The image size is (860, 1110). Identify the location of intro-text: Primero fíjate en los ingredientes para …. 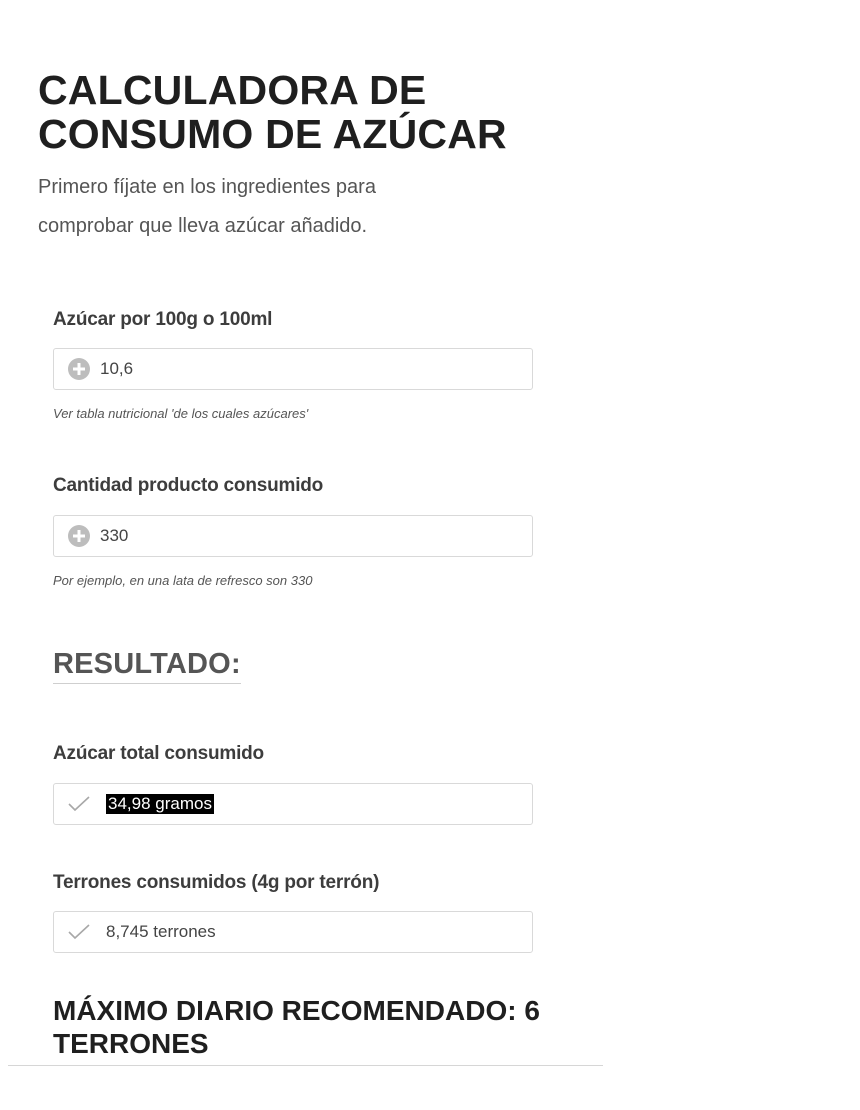
(207, 206).